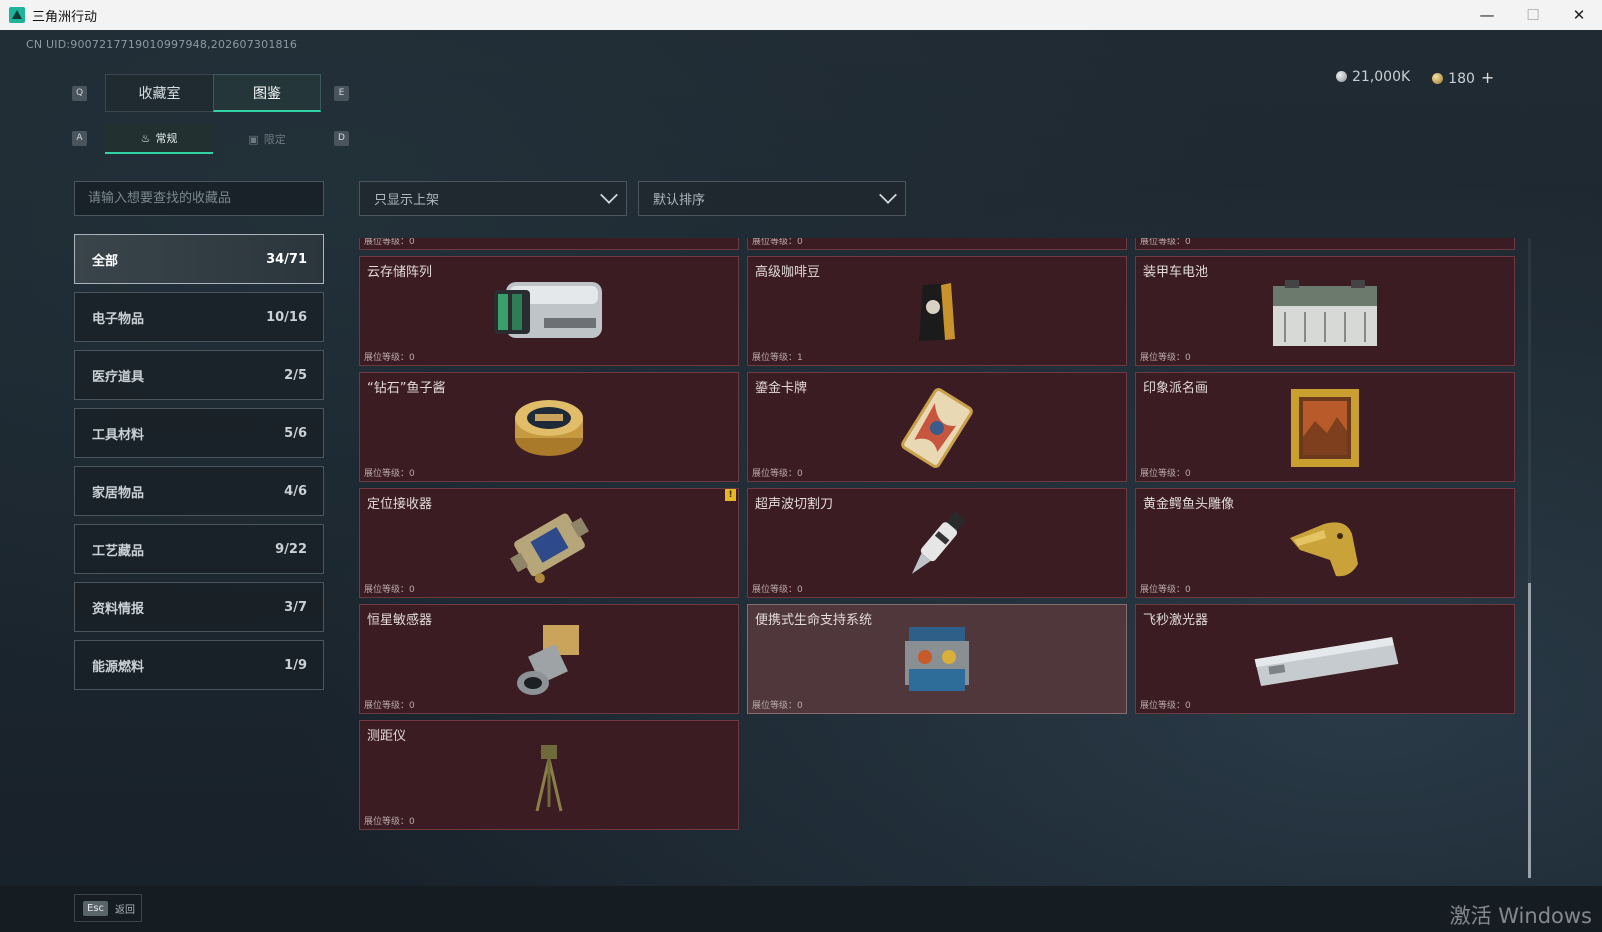 The height and width of the screenshot is (932, 1602). What do you see at coordinates (96, 908) in the screenshot?
I see `esc-key-hint: Esc` at bounding box center [96, 908].